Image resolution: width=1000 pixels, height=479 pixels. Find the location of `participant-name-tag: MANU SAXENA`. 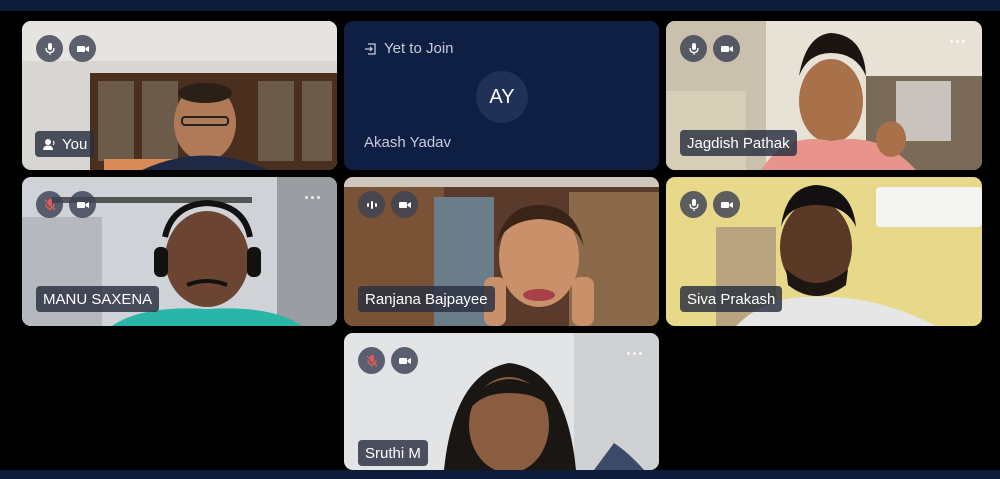

participant-name-tag: MANU SAXENA is located at coordinates (98, 299).